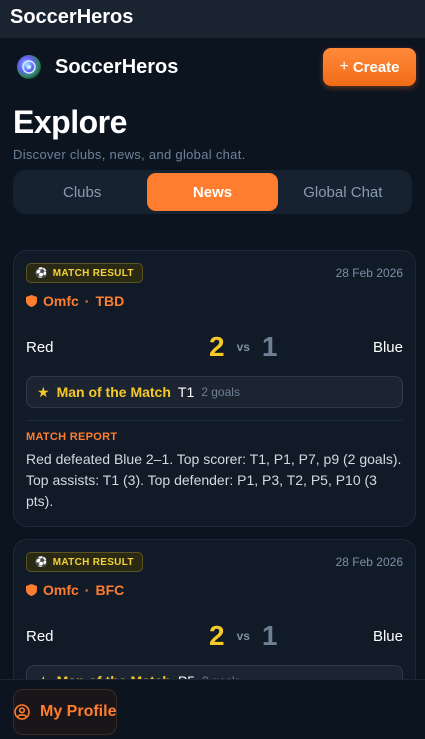 The width and height of the screenshot is (425, 739). I want to click on app-logo-icon, so click(29, 67).